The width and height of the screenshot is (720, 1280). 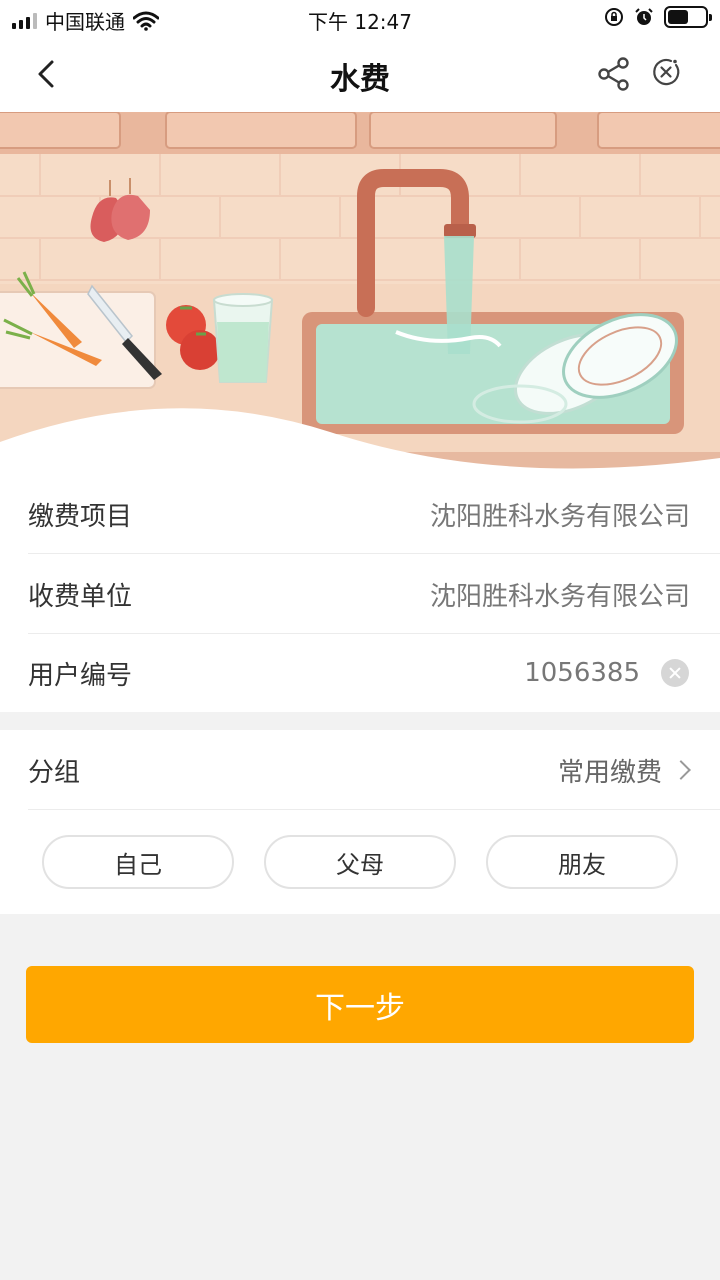 I want to click on payment-item-row: 缴费项目 沈阳胜科水务有限公司, so click(x=374, y=514).